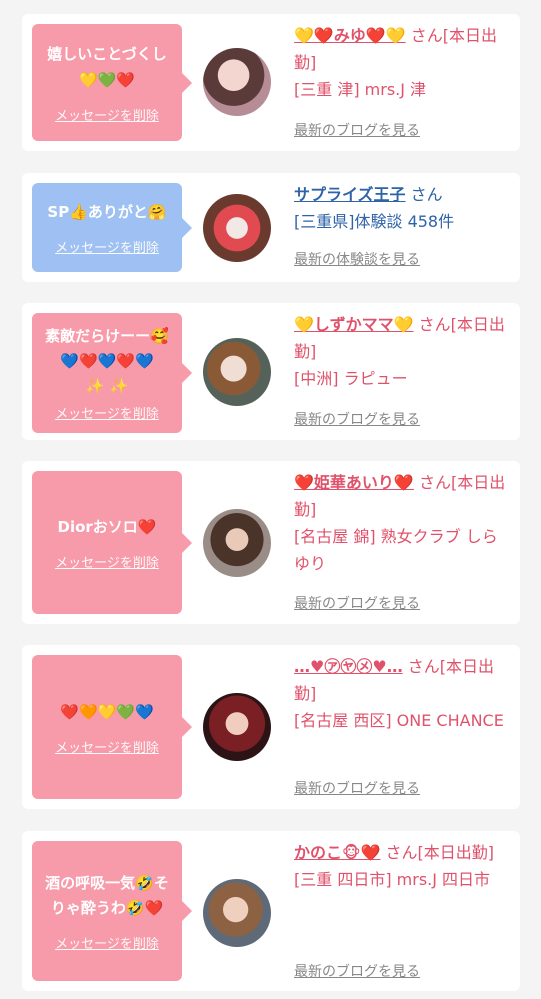 The height and width of the screenshot is (999, 541). Describe the element at coordinates (374, 221) in the screenshot. I see `shop-info: [三重県]体験談 458件` at that location.